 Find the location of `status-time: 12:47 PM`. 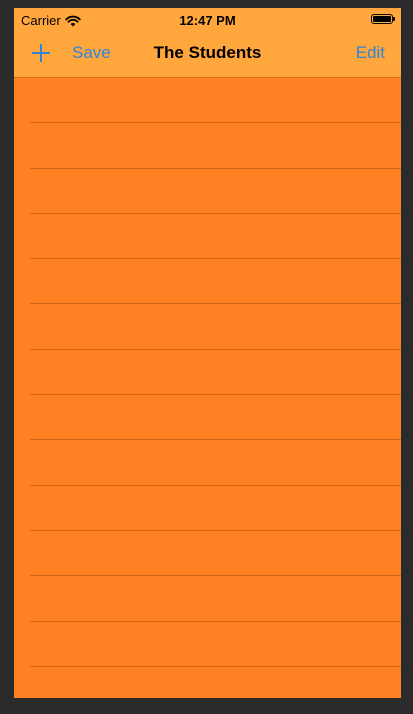

status-time: 12:47 PM is located at coordinates (207, 20).